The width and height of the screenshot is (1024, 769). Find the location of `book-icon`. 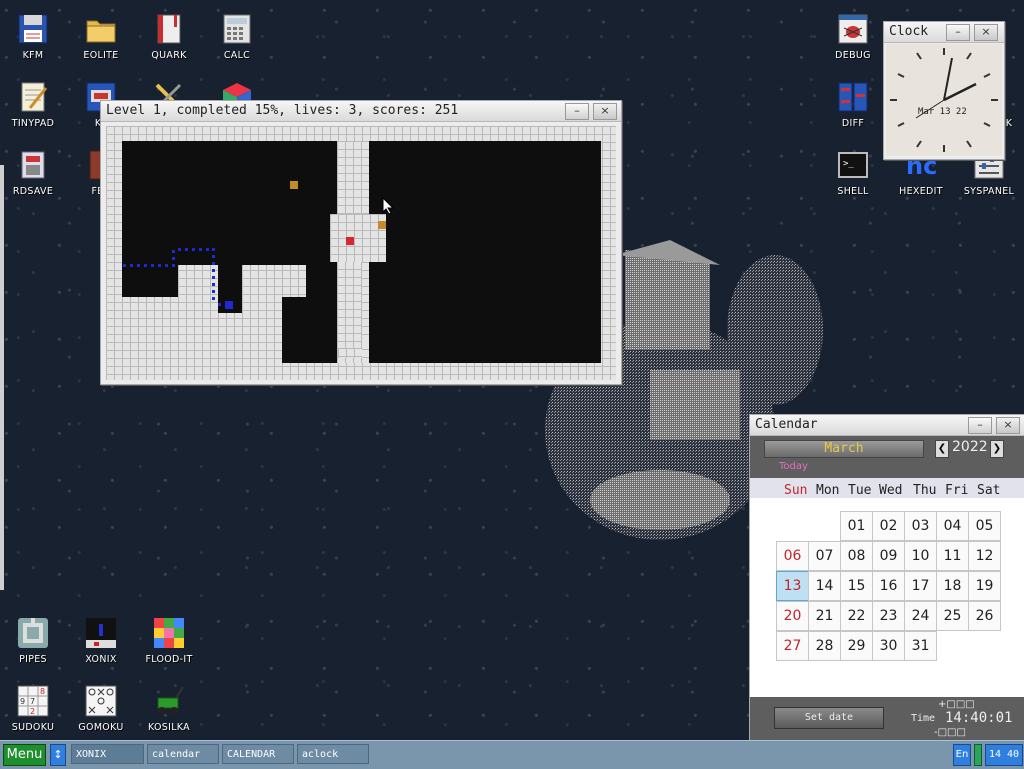

book-icon is located at coordinates (169, 29).